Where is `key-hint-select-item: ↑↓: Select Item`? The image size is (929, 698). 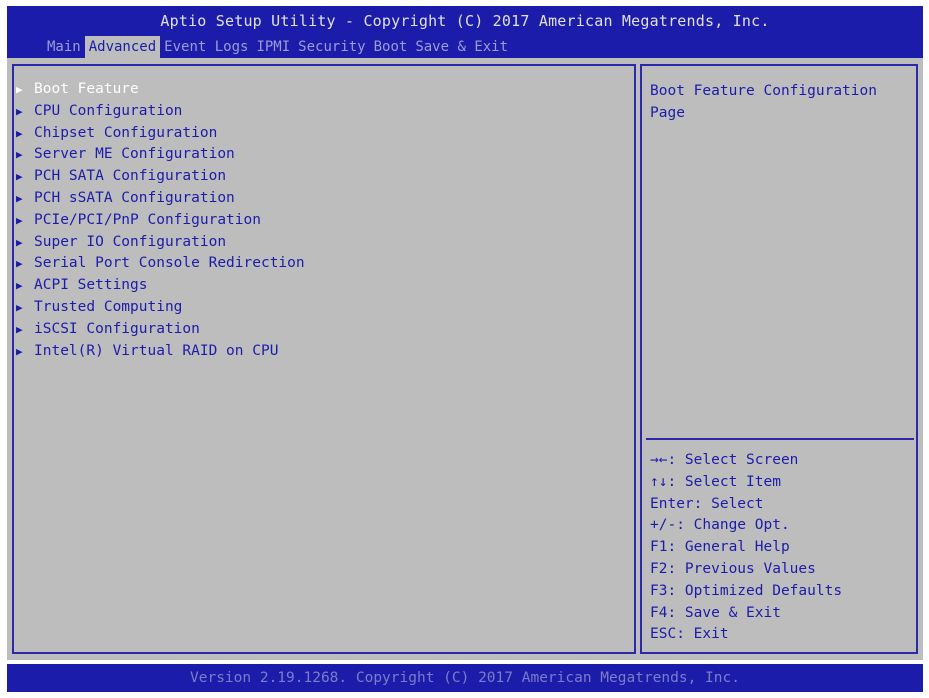 key-hint-select-item: ↑↓: Select Item is located at coordinates (715, 481).